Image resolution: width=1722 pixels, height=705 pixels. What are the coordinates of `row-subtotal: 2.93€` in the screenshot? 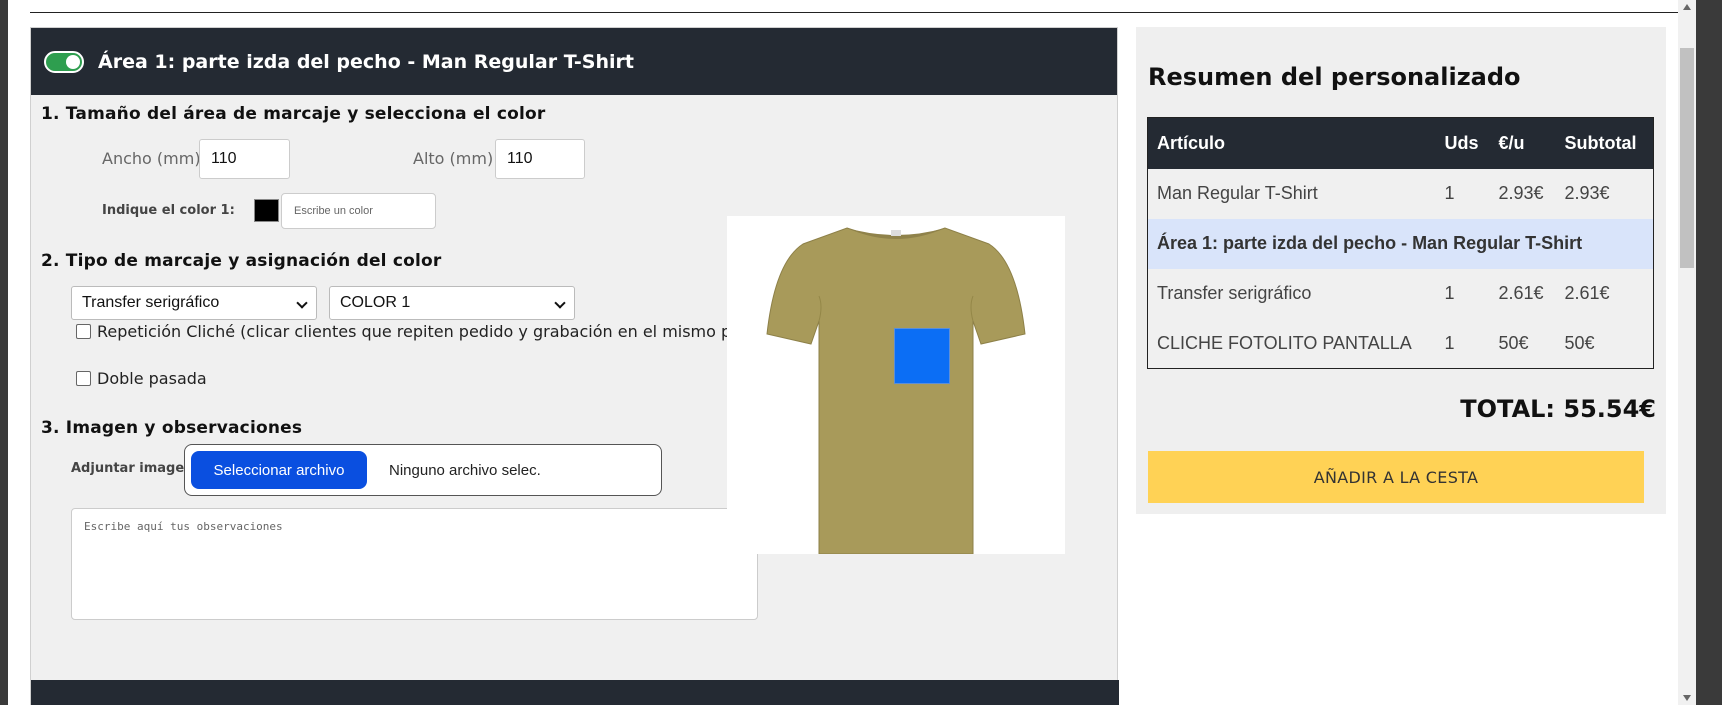 It's located at (1604, 193).